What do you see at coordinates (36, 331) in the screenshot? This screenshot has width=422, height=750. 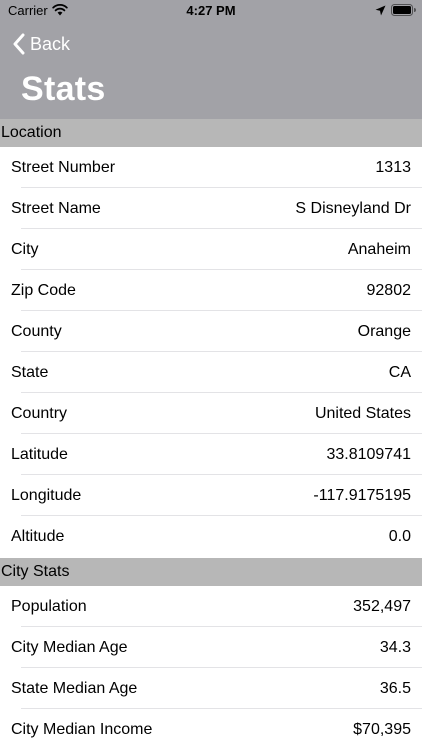 I see `row-label: County` at bounding box center [36, 331].